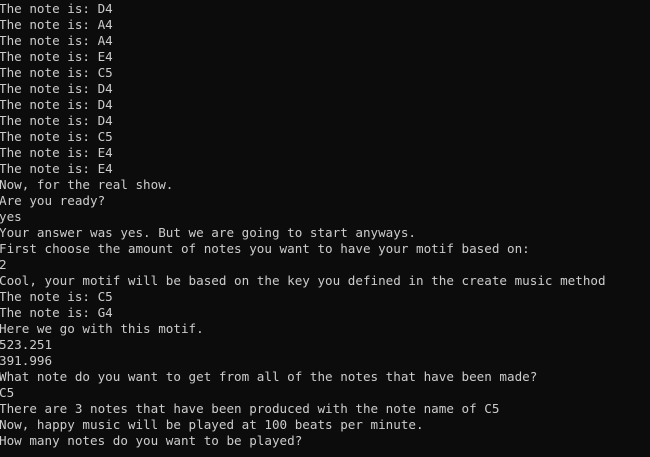 Image resolution: width=650 pixels, height=457 pixels. What do you see at coordinates (53, 200) in the screenshot?
I see `console-line: Are you ready?` at bounding box center [53, 200].